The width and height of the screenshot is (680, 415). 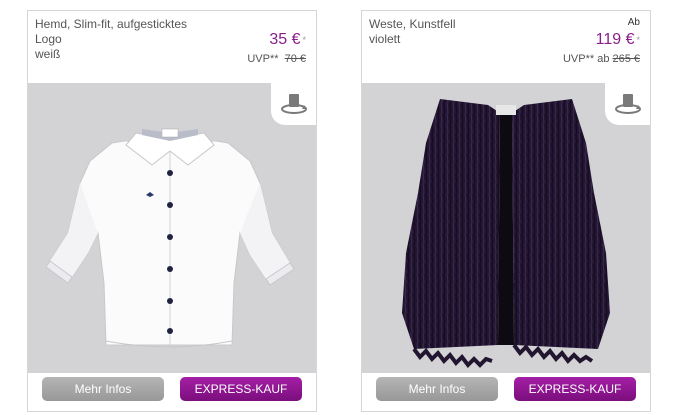 I want to click on product-name: Hemd, Slim-fit, aufgesticktes Logo weiß, so click(x=120, y=39).